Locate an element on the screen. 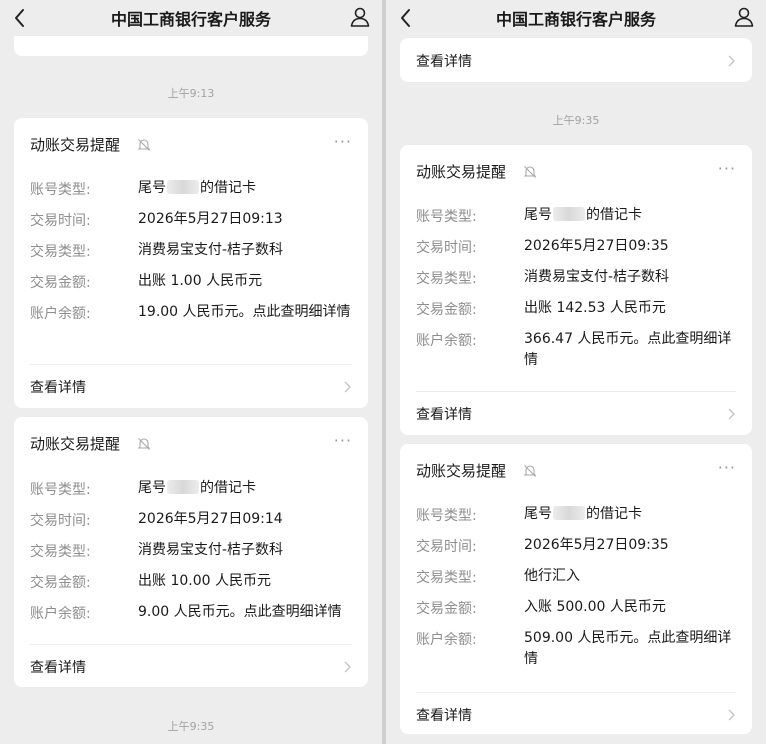 This screenshot has height=744, width=766. timestamp: 上午9:13 is located at coordinates (191, 93).